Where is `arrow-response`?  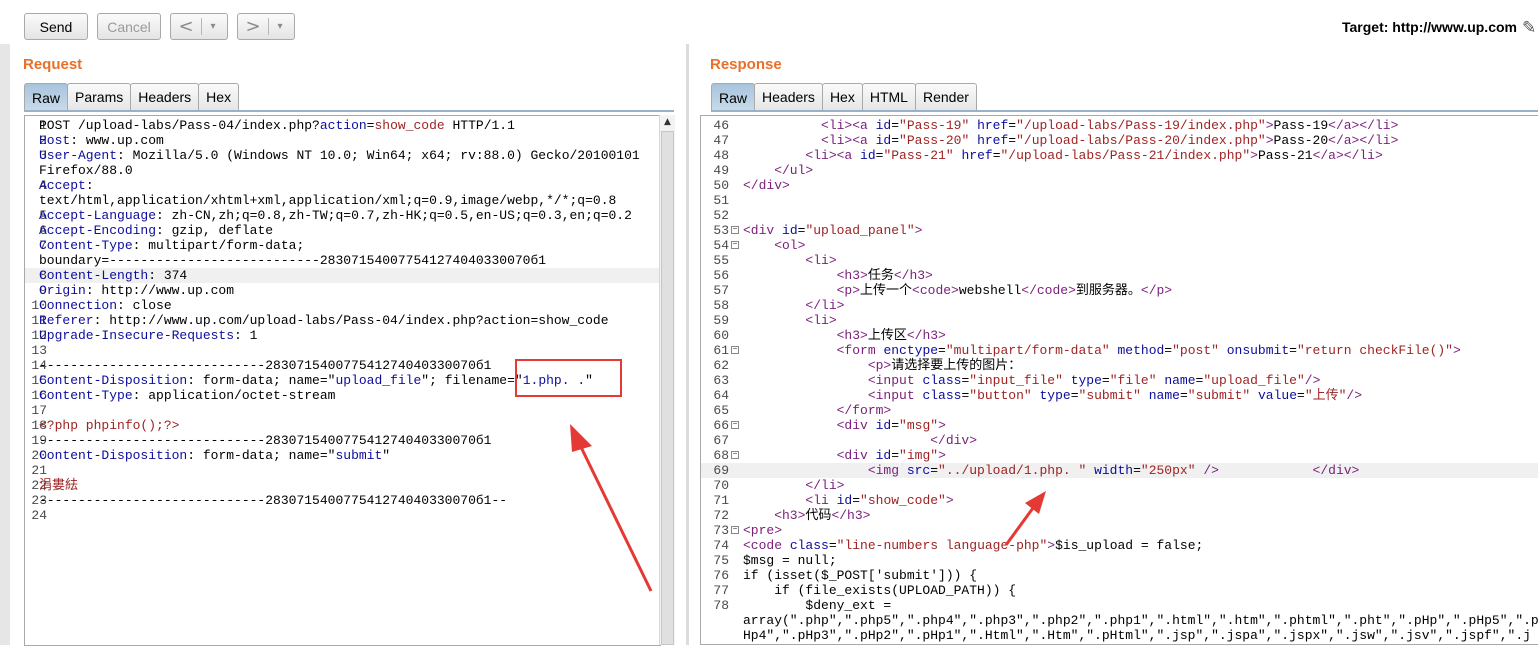 arrow-response is located at coordinates (1025, 518).